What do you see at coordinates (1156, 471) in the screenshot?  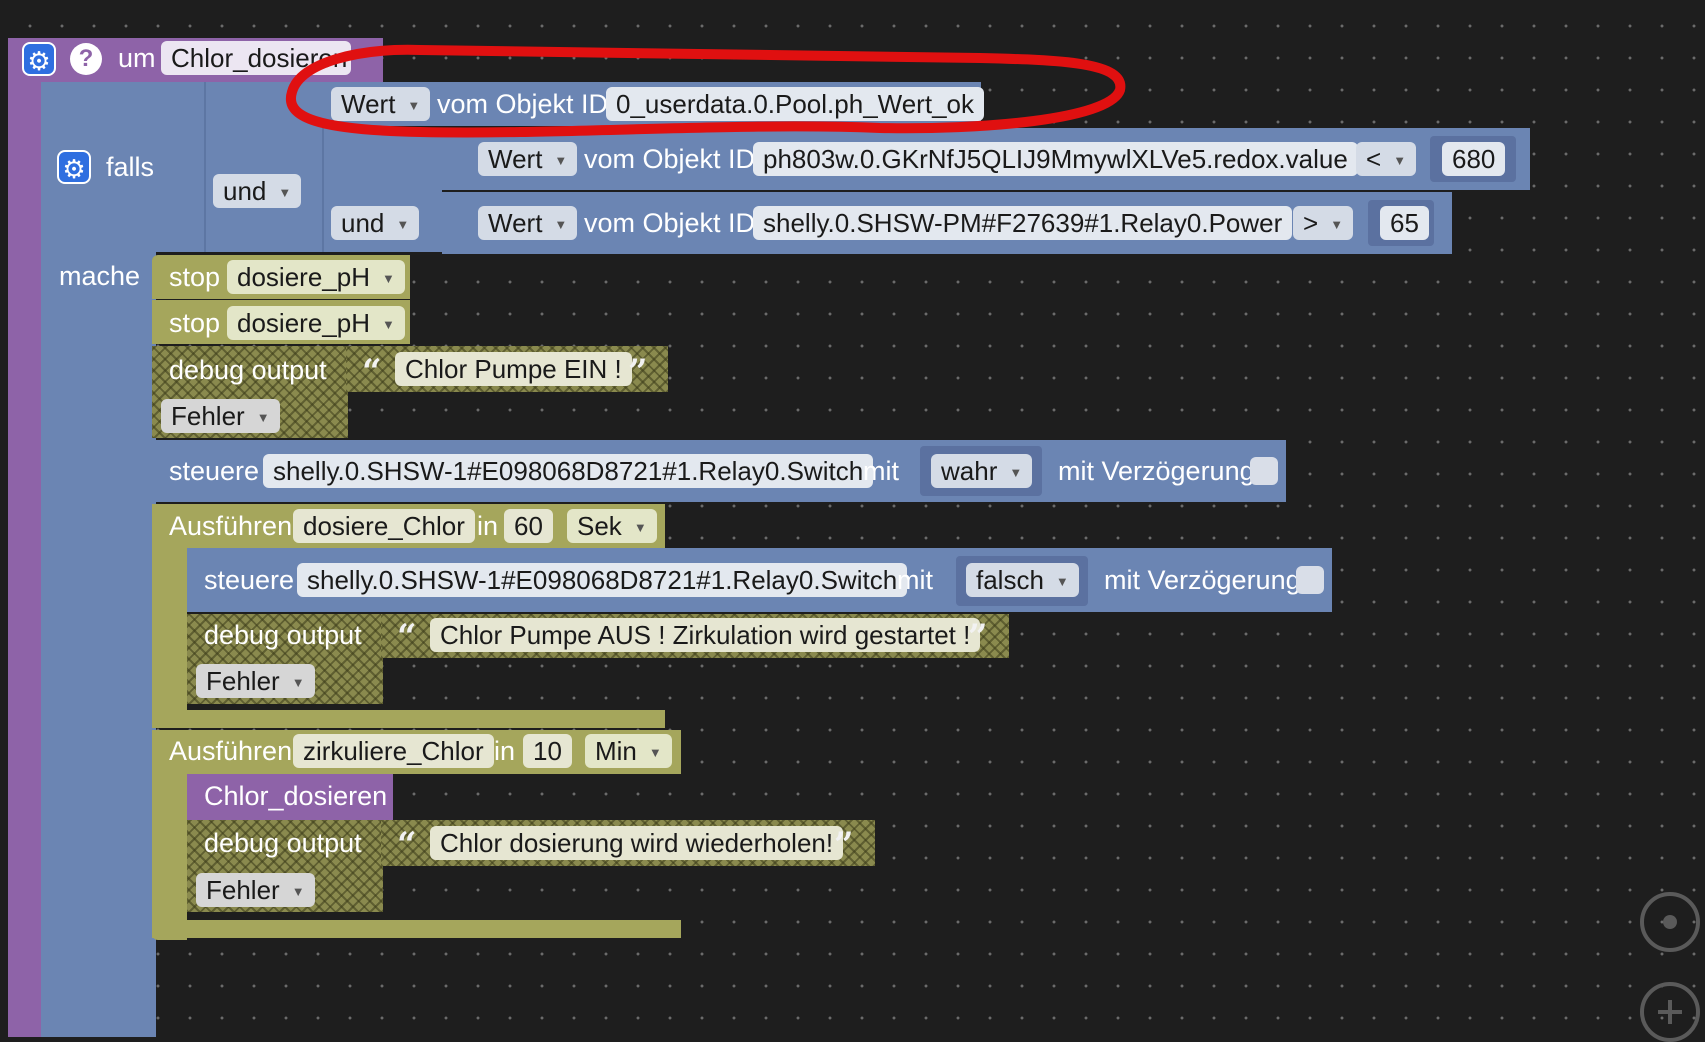 I see `delay-label-1: mit Verzögerung` at bounding box center [1156, 471].